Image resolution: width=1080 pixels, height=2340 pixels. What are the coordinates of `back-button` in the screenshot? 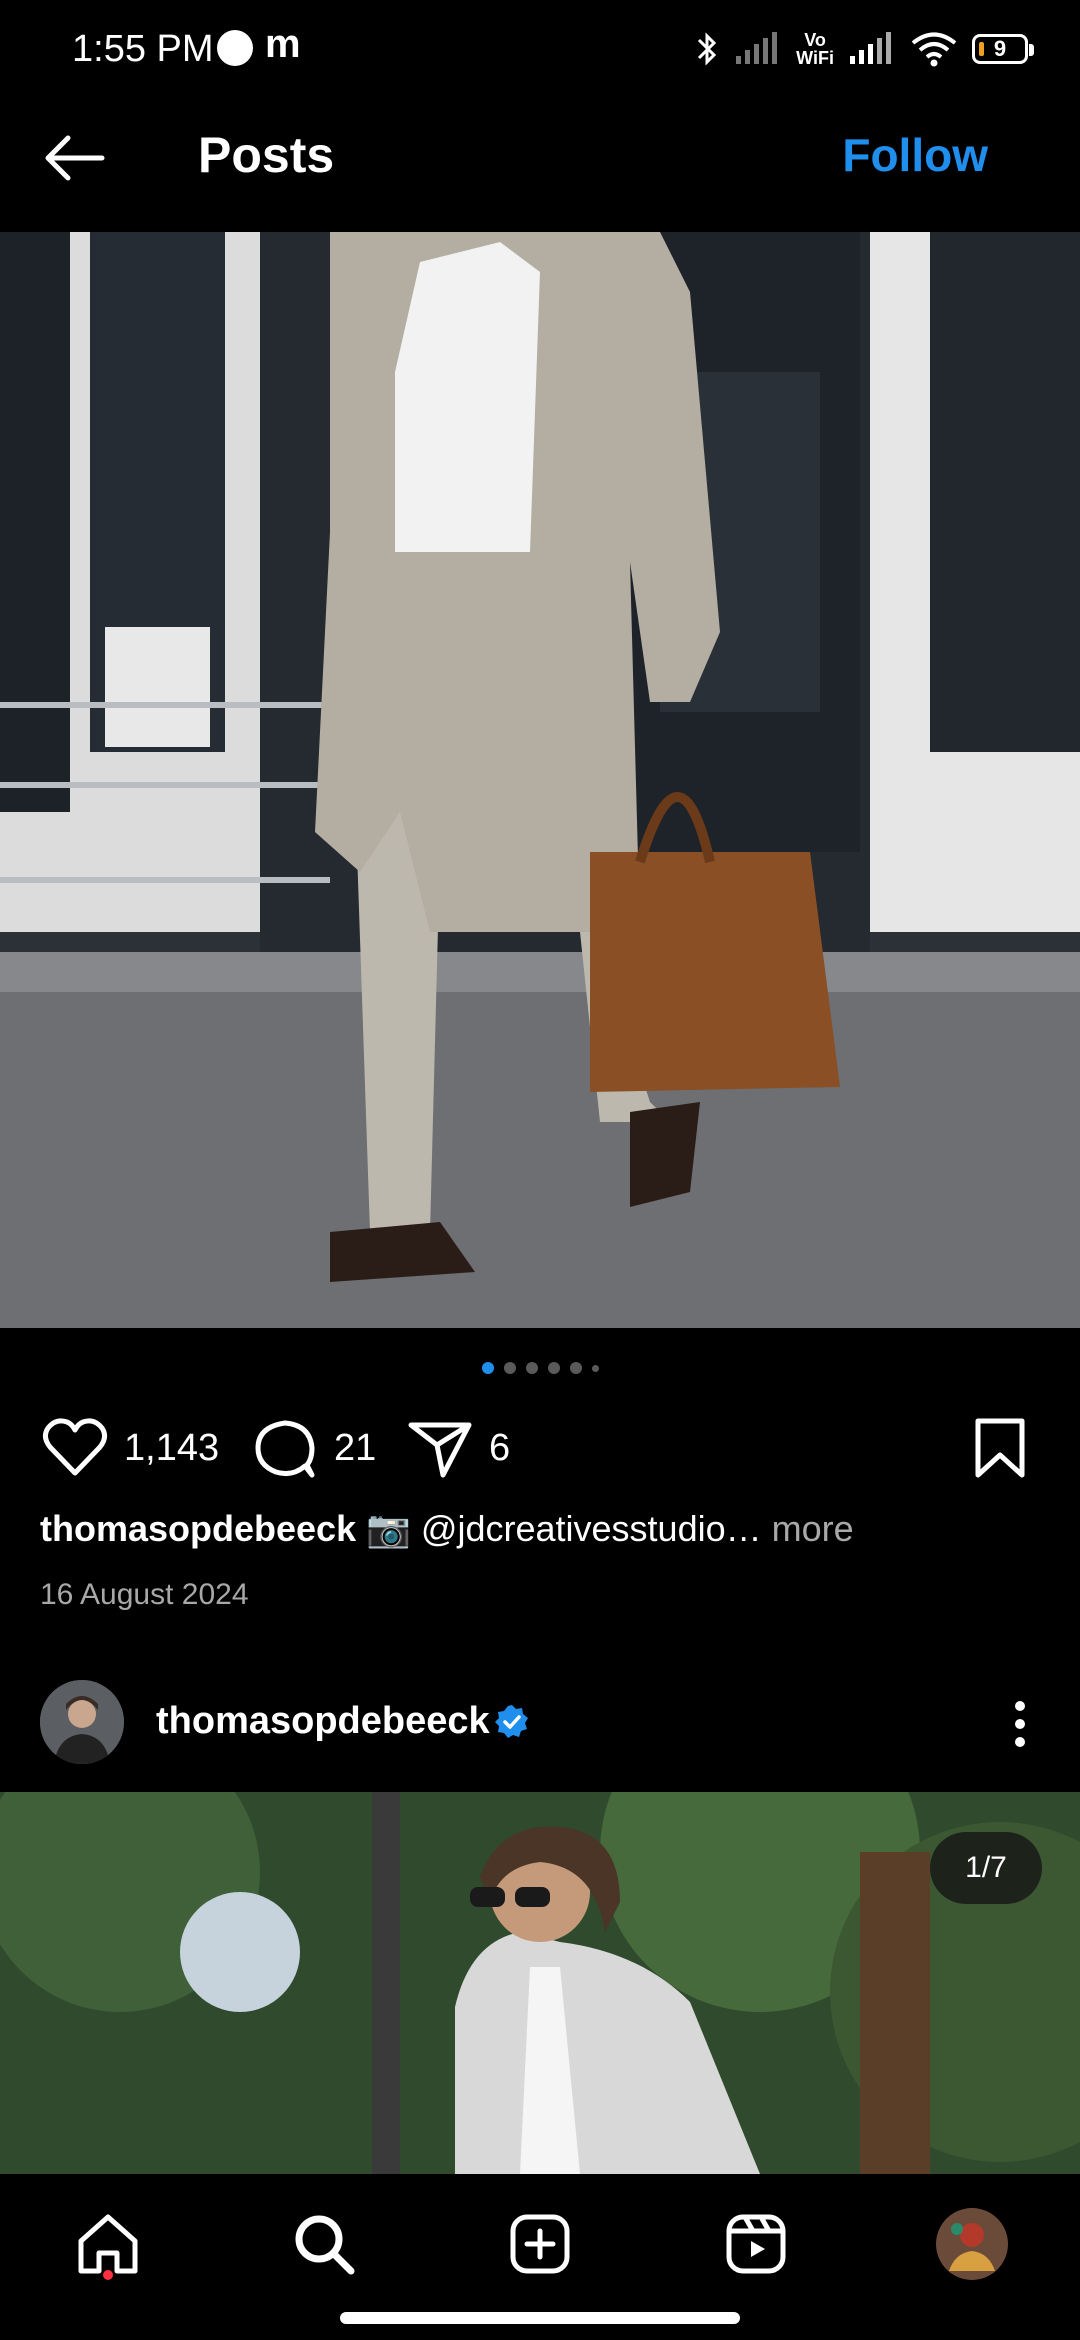 It's located at (78, 160).